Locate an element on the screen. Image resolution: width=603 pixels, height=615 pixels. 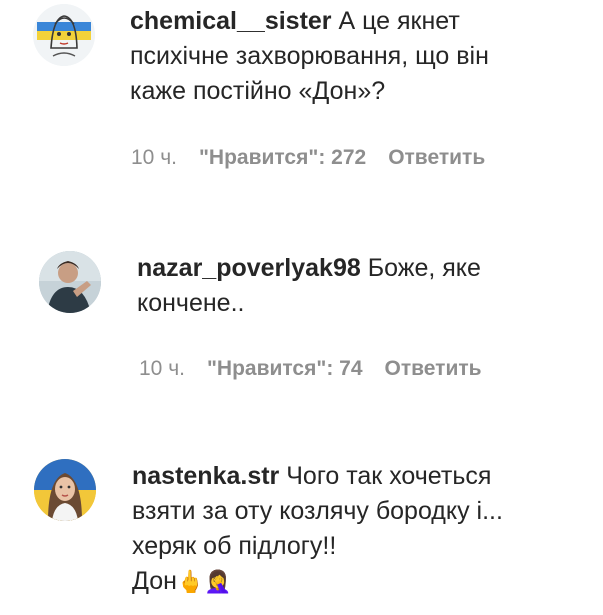
comment-text: nazar_poverlyak98 Боже, яке кончене.. is located at coordinates (309, 286).